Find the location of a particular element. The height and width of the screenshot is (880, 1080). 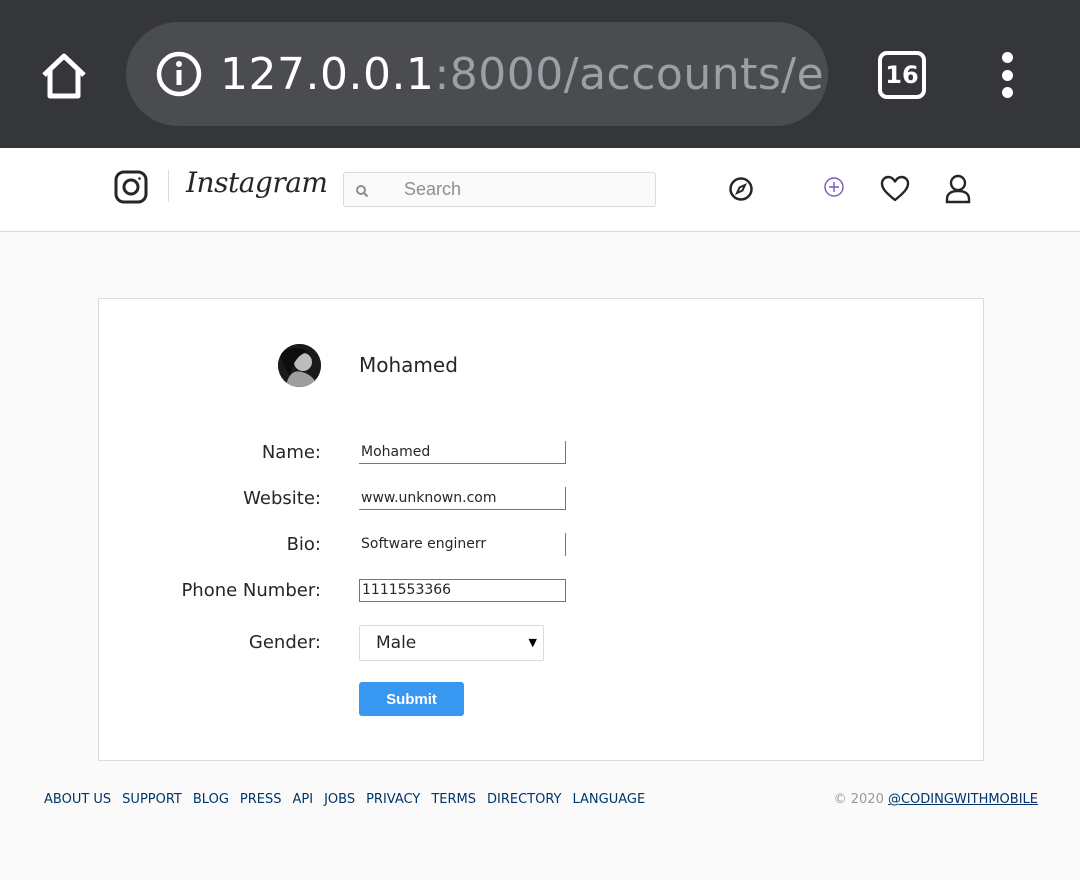

website-field is located at coordinates (462, 498).